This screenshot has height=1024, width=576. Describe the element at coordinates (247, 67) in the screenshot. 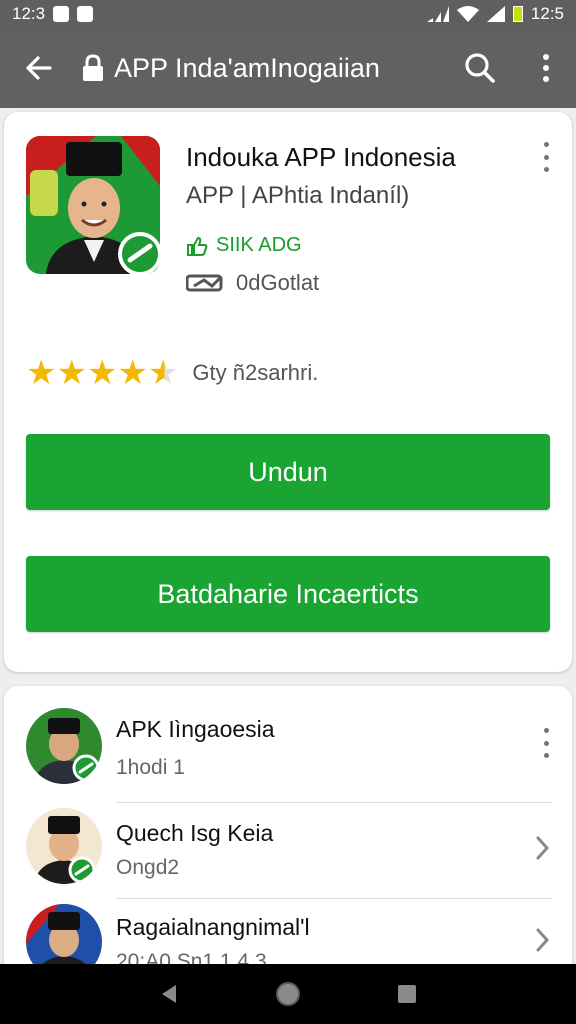

I see `page-title: APP Inda'amInogaiian` at that location.